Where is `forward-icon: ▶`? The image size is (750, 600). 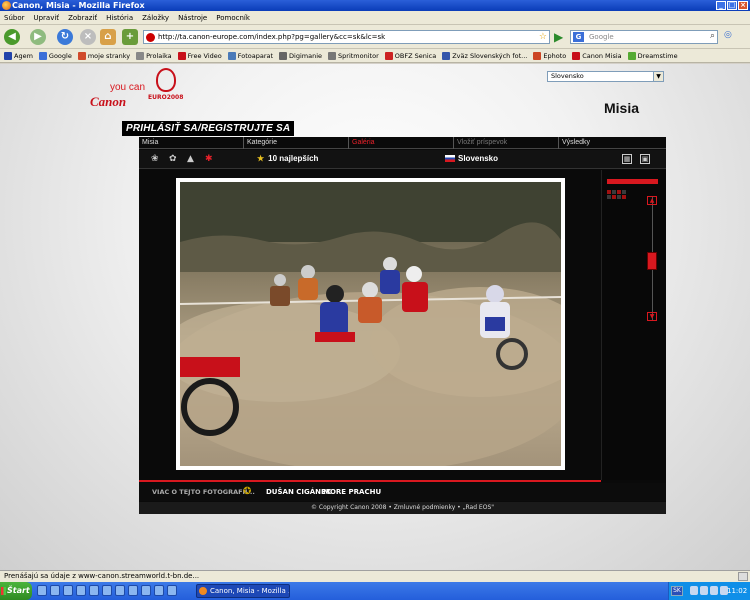 forward-icon: ▶ is located at coordinates (38, 37).